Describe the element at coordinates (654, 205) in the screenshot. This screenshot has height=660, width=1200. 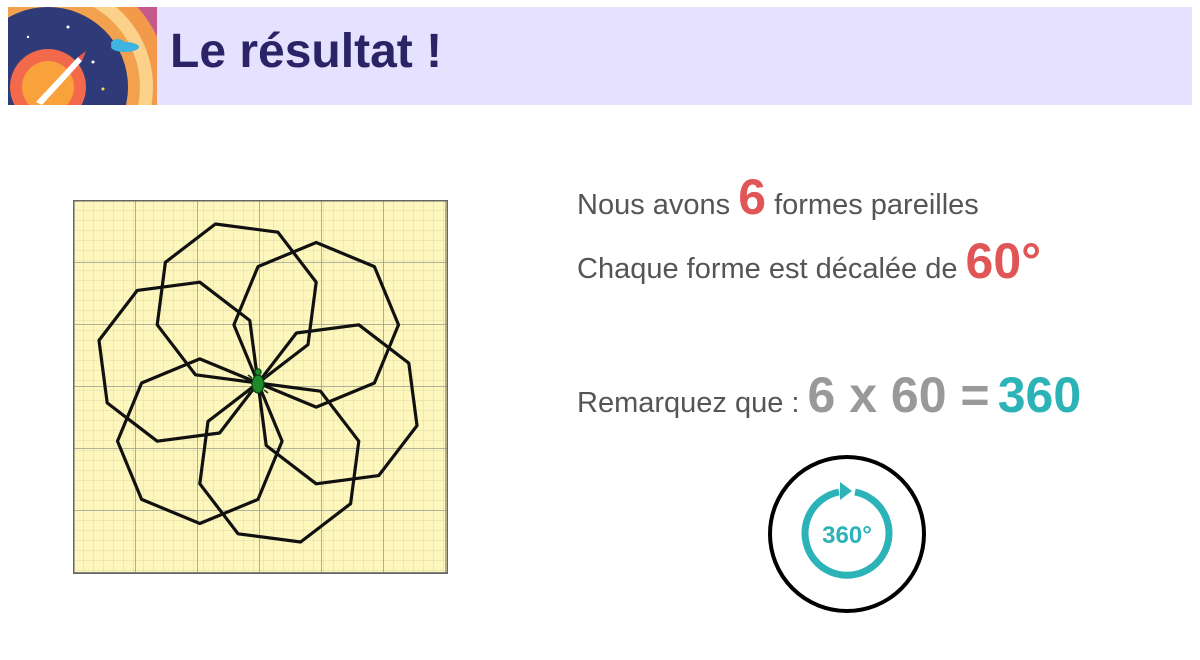
I see `statement-text: Nous avons` at that location.